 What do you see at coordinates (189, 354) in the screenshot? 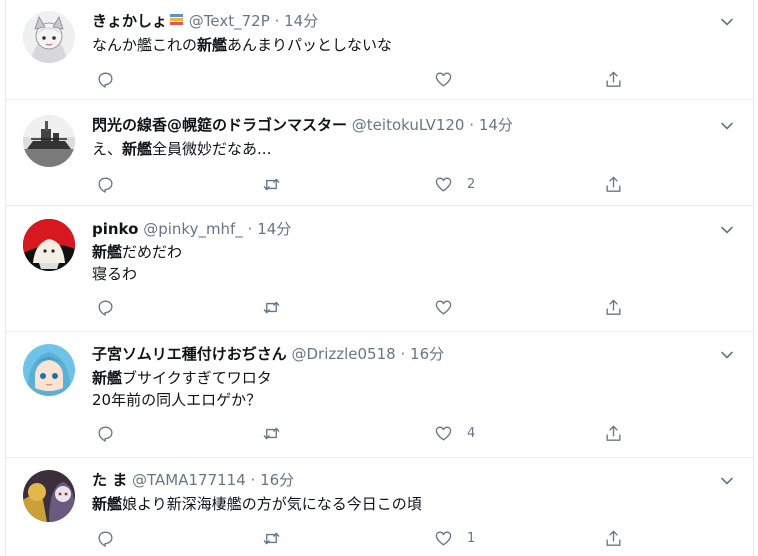
I see `user-name: 子宮ソムリエ種付けおぢさん` at bounding box center [189, 354].